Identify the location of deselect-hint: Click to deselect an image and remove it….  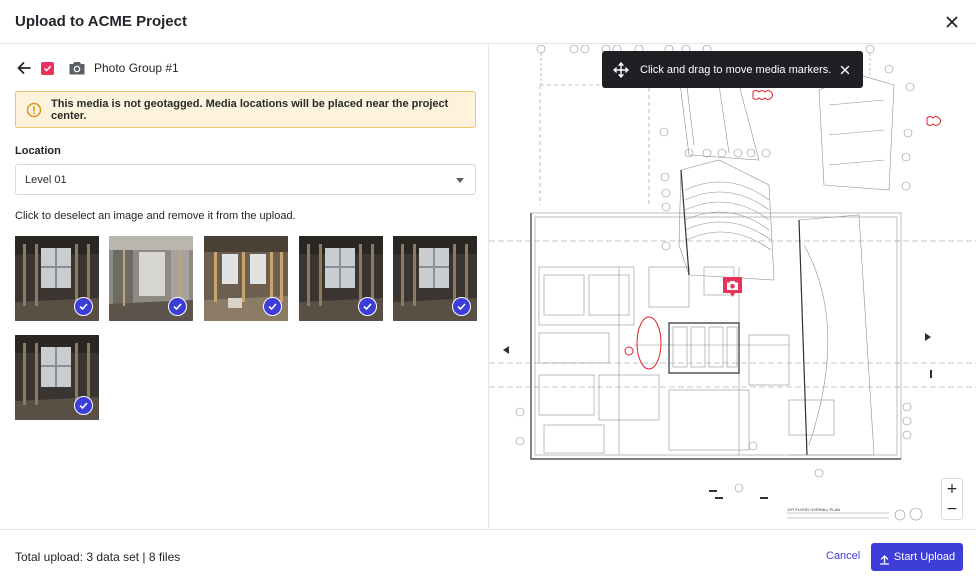
(155, 216).